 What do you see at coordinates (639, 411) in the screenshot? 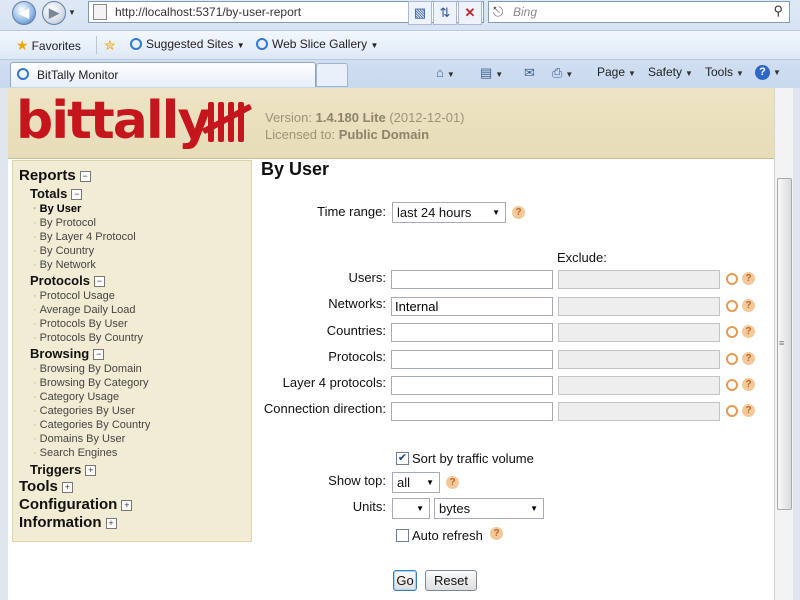
I see `connection-direction-exclude-input` at bounding box center [639, 411].